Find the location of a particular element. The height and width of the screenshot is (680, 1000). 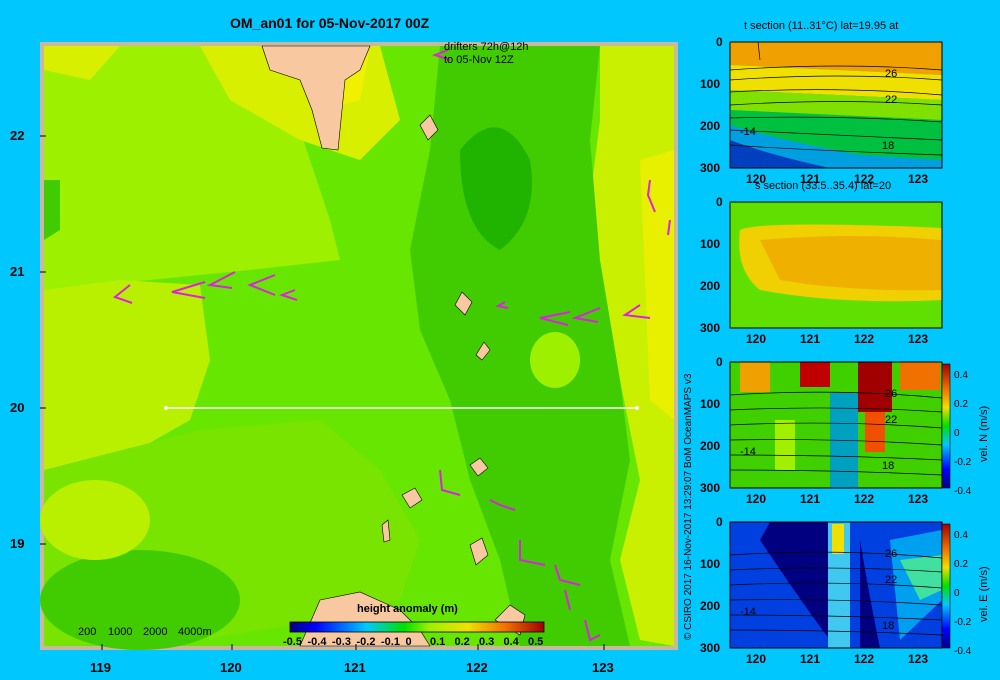

veln-section-panel is located at coordinates (840, 425).